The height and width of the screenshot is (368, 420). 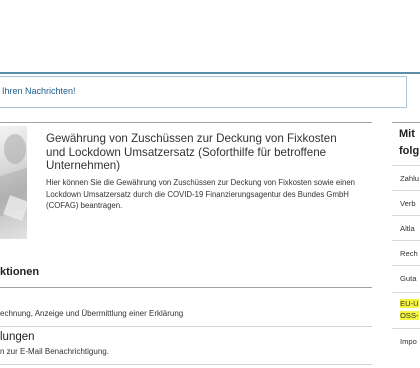 I want to click on sidebar-item: Verb, so click(x=406, y=203).